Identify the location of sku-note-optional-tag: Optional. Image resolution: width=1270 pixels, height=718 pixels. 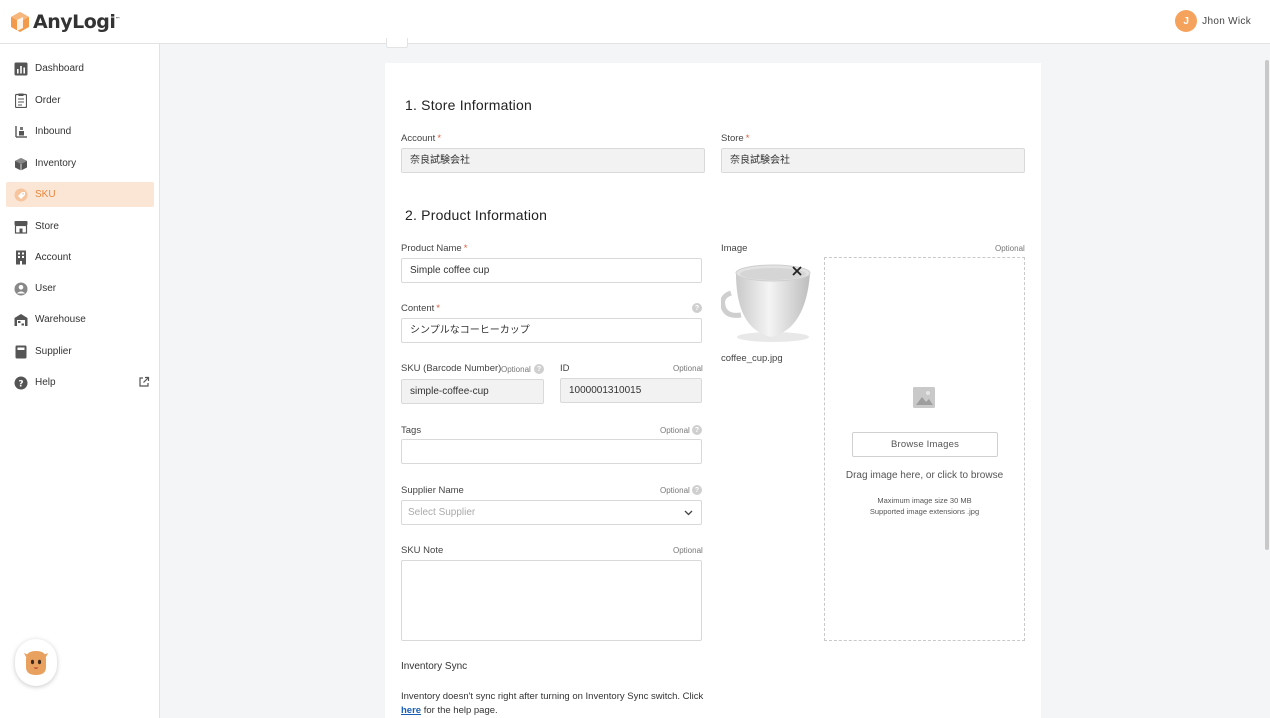
(688, 550).